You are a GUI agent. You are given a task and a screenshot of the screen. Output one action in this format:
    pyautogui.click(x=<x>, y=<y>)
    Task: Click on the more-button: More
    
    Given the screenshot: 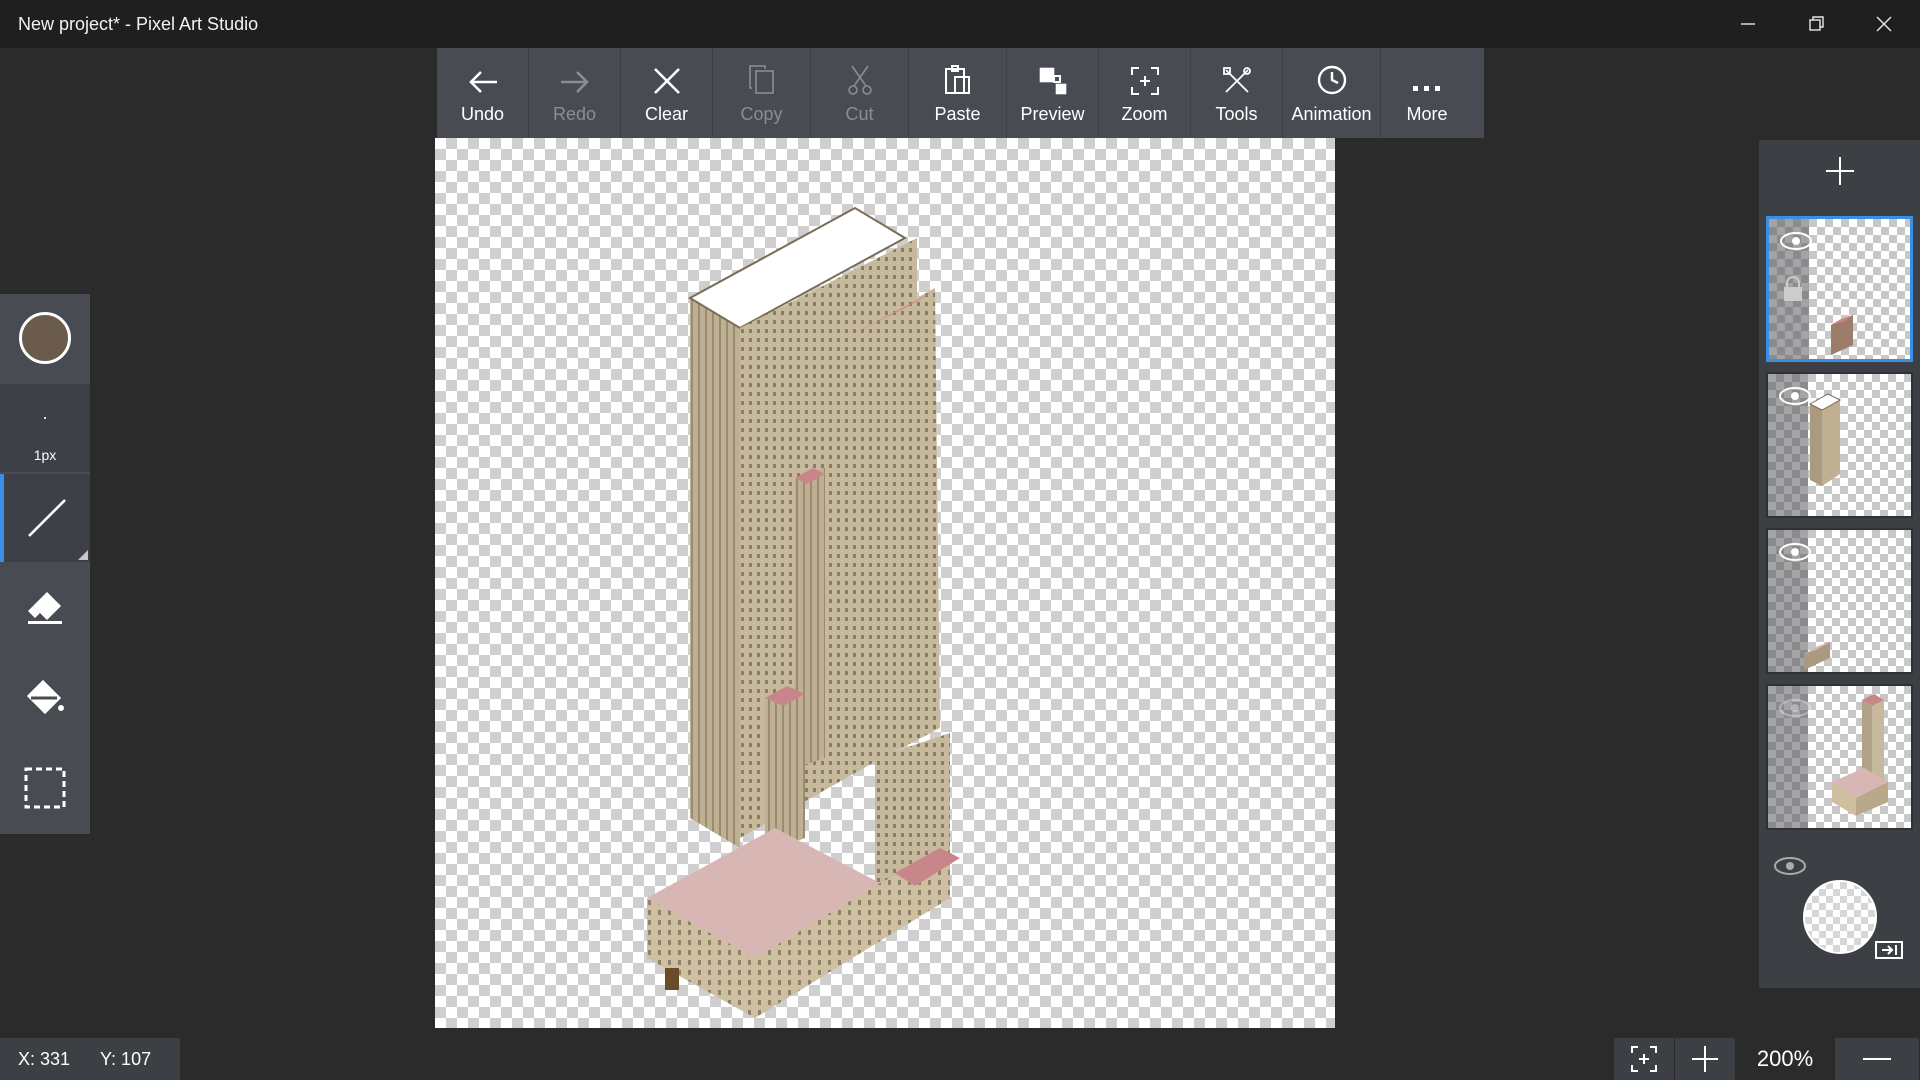 What is the action you would take?
    pyautogui.click(x=1427, y=93)
    